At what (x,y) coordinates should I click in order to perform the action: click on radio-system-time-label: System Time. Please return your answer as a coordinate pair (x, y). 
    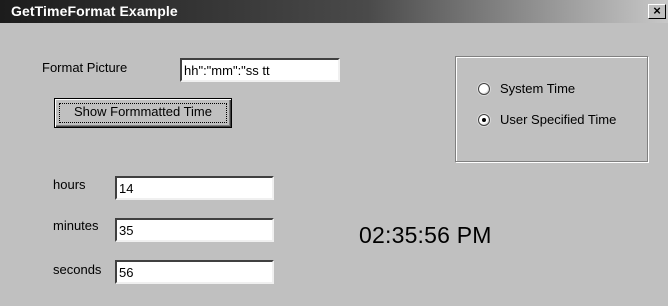
    Looking at the image, I should click on (538, 88).